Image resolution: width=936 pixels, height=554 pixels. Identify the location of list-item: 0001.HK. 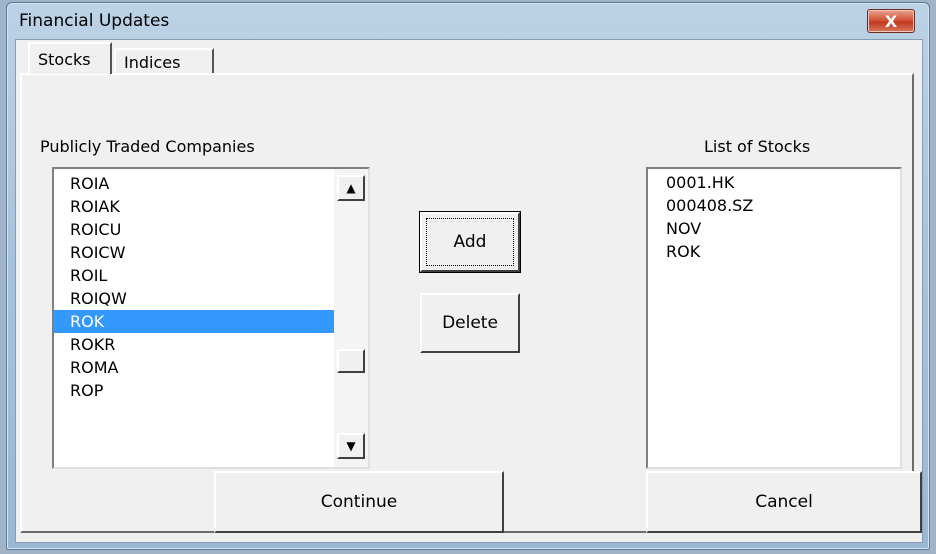
(768, 182).